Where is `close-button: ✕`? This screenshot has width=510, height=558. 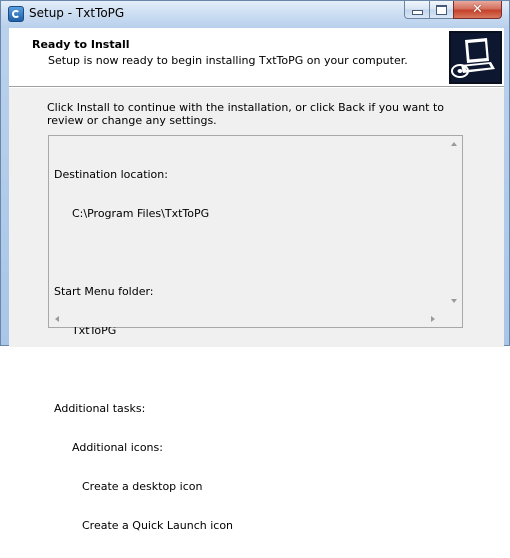
close-button: ✕ is located at coordinates (477, 10).